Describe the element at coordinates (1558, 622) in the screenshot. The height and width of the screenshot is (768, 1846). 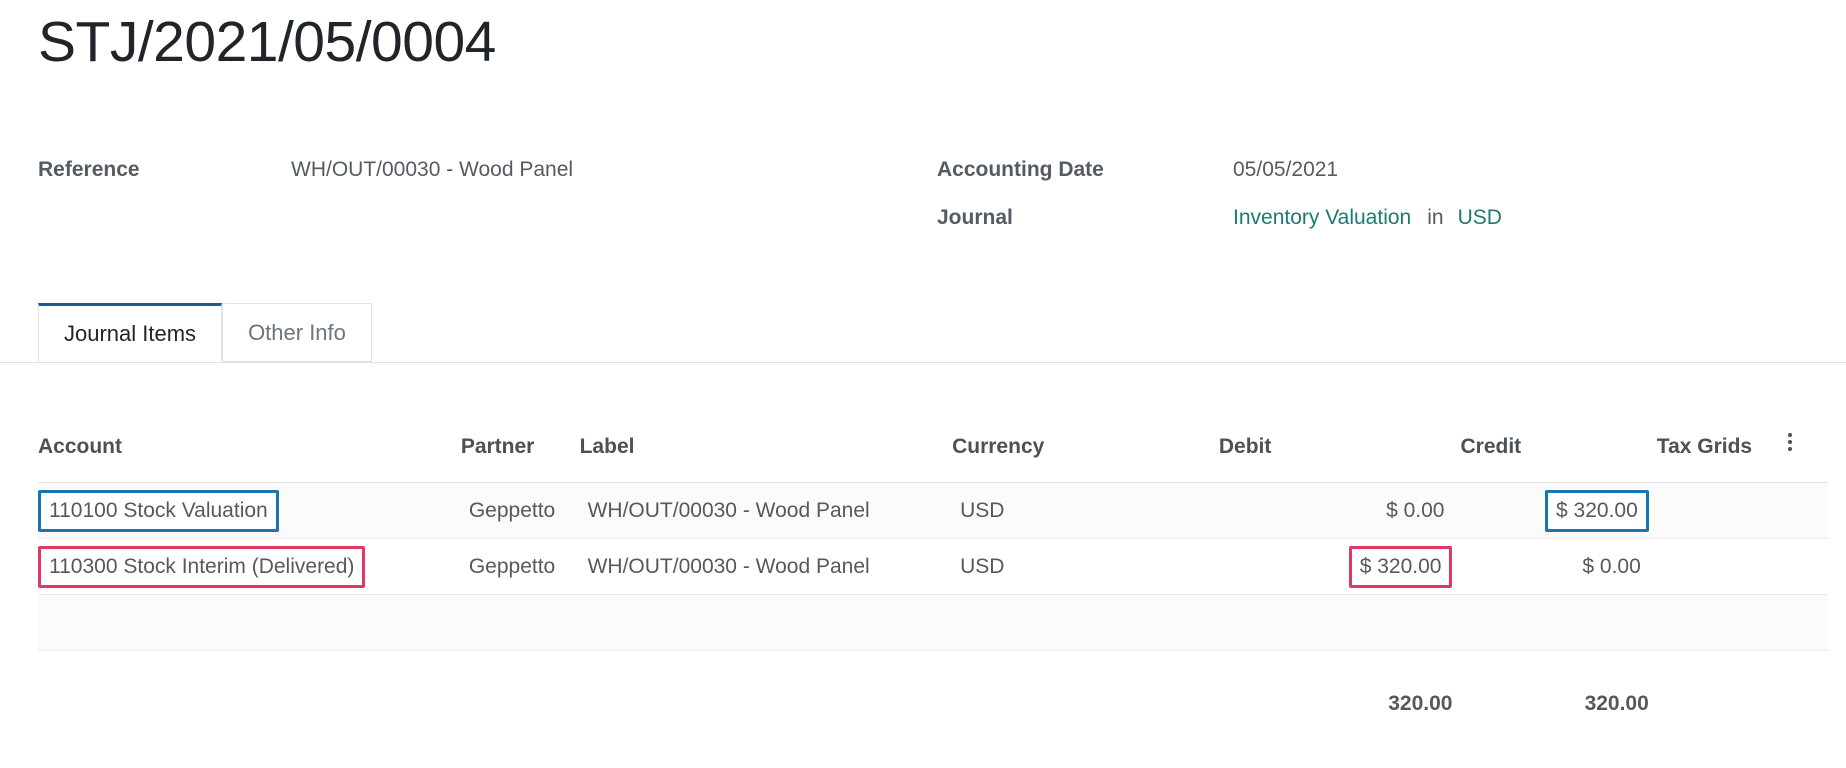
I see `empty-cell-credit` at that location.